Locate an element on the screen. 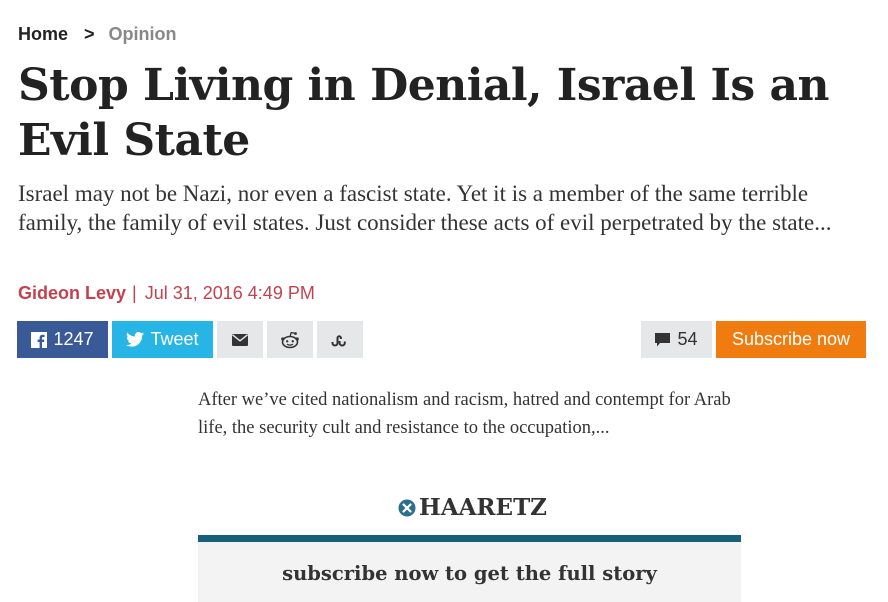 The width and height of the screenshot is (888, 602). comment-icon is located at coordinates (663, 339).